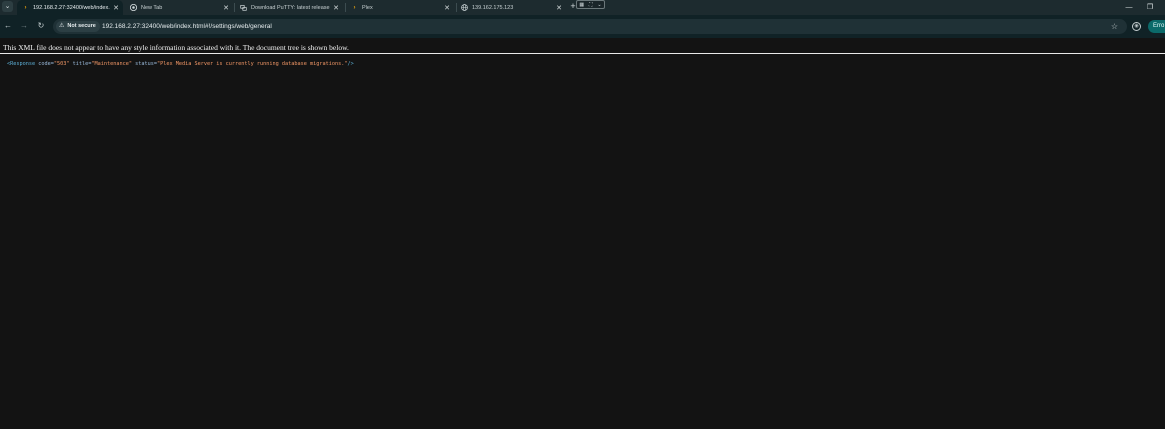 The image size is (1165, 429). What do you see at coordinates (1159, 26) in the screenshot?
I see `error-profile-label: Erro` at bounding box center [1159, 26].